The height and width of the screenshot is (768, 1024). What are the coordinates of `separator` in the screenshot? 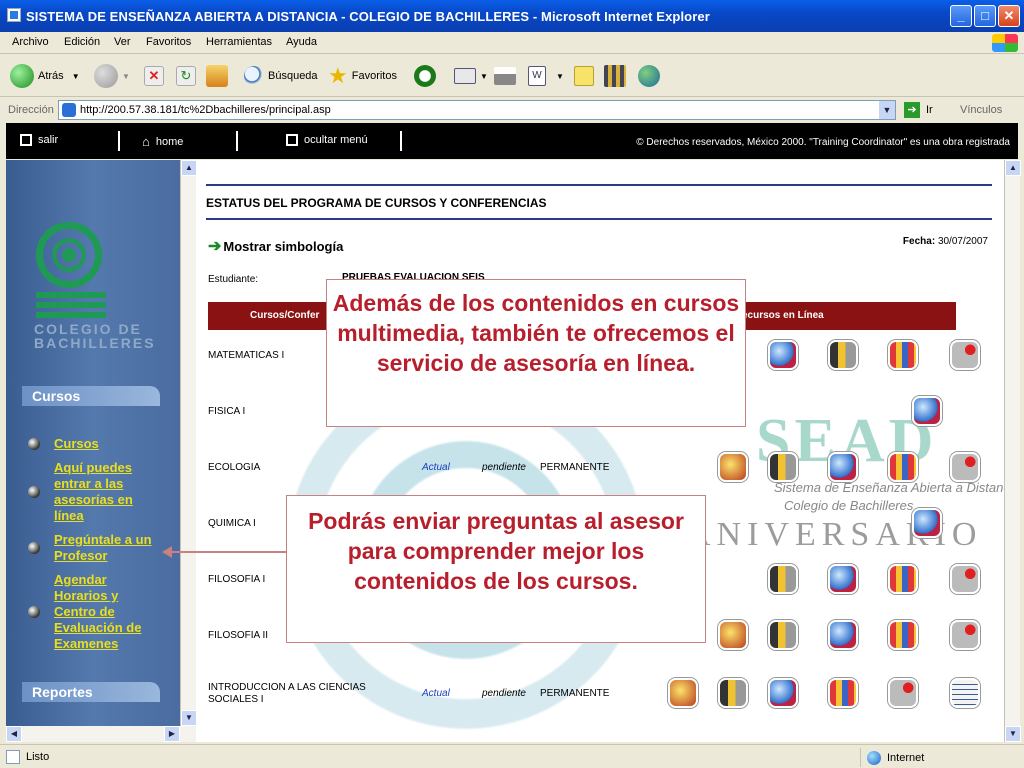 It's located at (237, 141).